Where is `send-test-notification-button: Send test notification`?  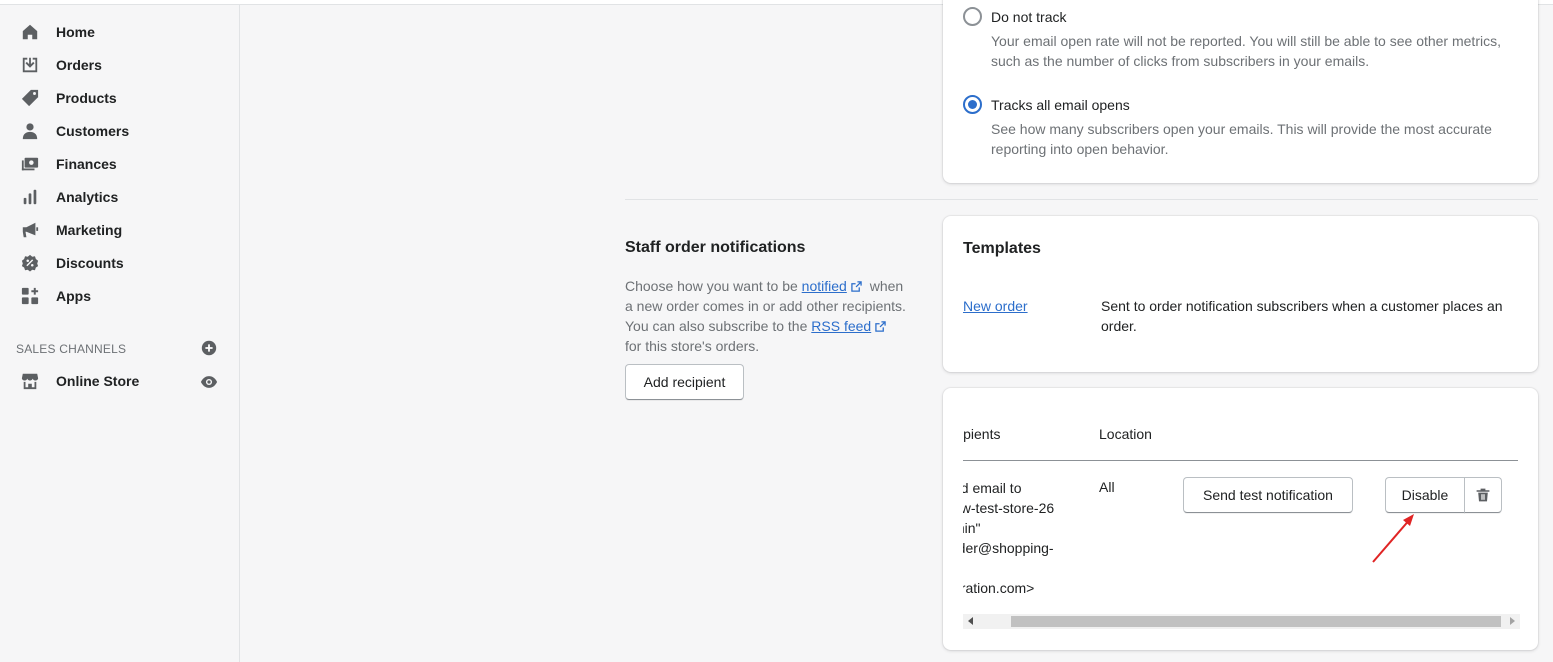 send-test-notification-button: Send test notification is located at coordinates (1268, 495).